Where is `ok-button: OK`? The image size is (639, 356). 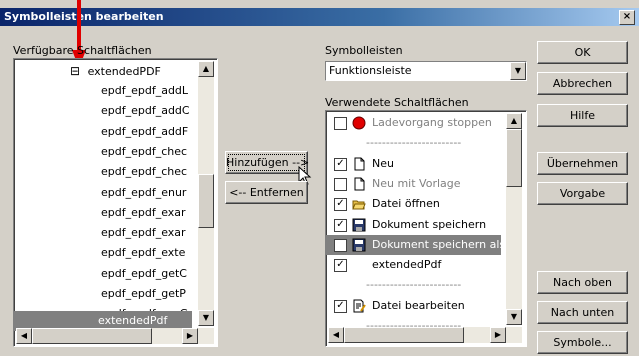
ok-button: OK is located at coordinates (582, 52).